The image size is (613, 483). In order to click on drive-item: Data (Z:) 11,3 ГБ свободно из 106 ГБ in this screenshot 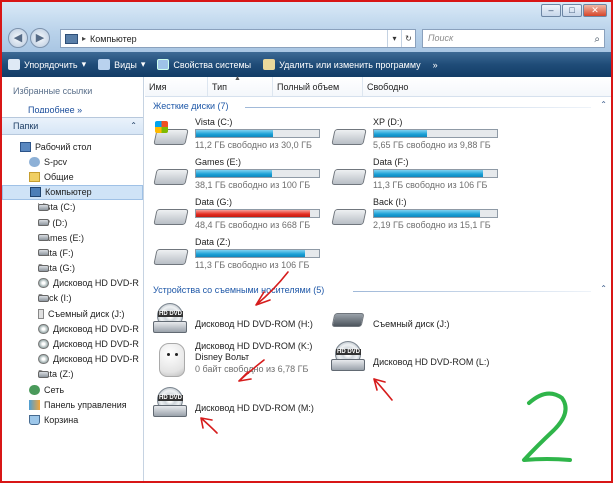, I will do `click(237, 256)`.